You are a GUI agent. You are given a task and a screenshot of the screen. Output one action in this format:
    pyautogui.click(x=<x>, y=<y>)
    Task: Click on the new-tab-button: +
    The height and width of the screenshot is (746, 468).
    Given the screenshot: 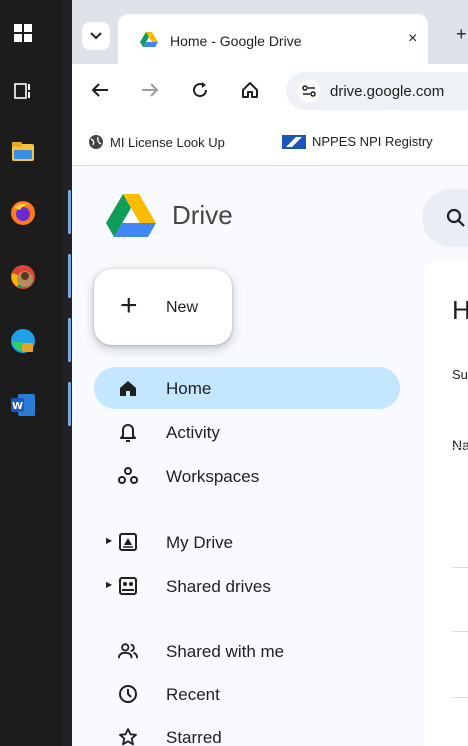 What is the action you would take?
    pyautogui.click(x=461, y=34)
    